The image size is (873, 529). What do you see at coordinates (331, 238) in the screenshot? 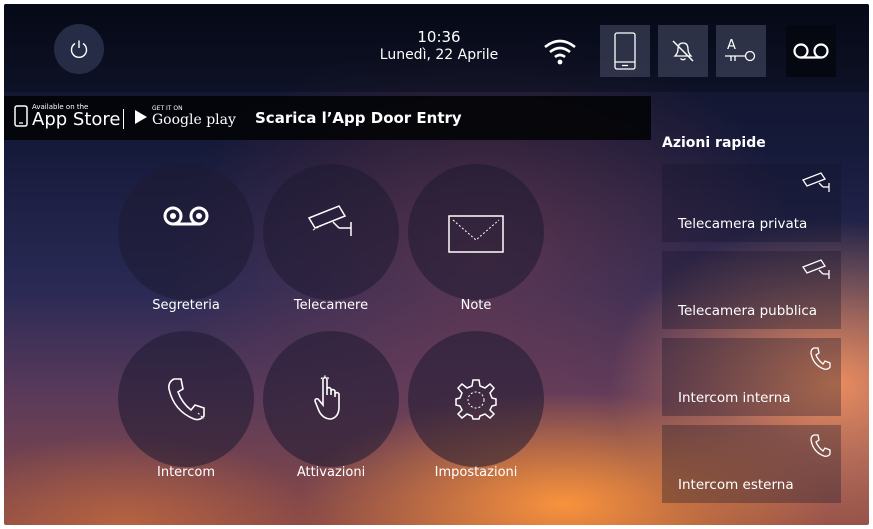
I see `tile-telecamere: Telecamere` at bounding box center [331, 238].